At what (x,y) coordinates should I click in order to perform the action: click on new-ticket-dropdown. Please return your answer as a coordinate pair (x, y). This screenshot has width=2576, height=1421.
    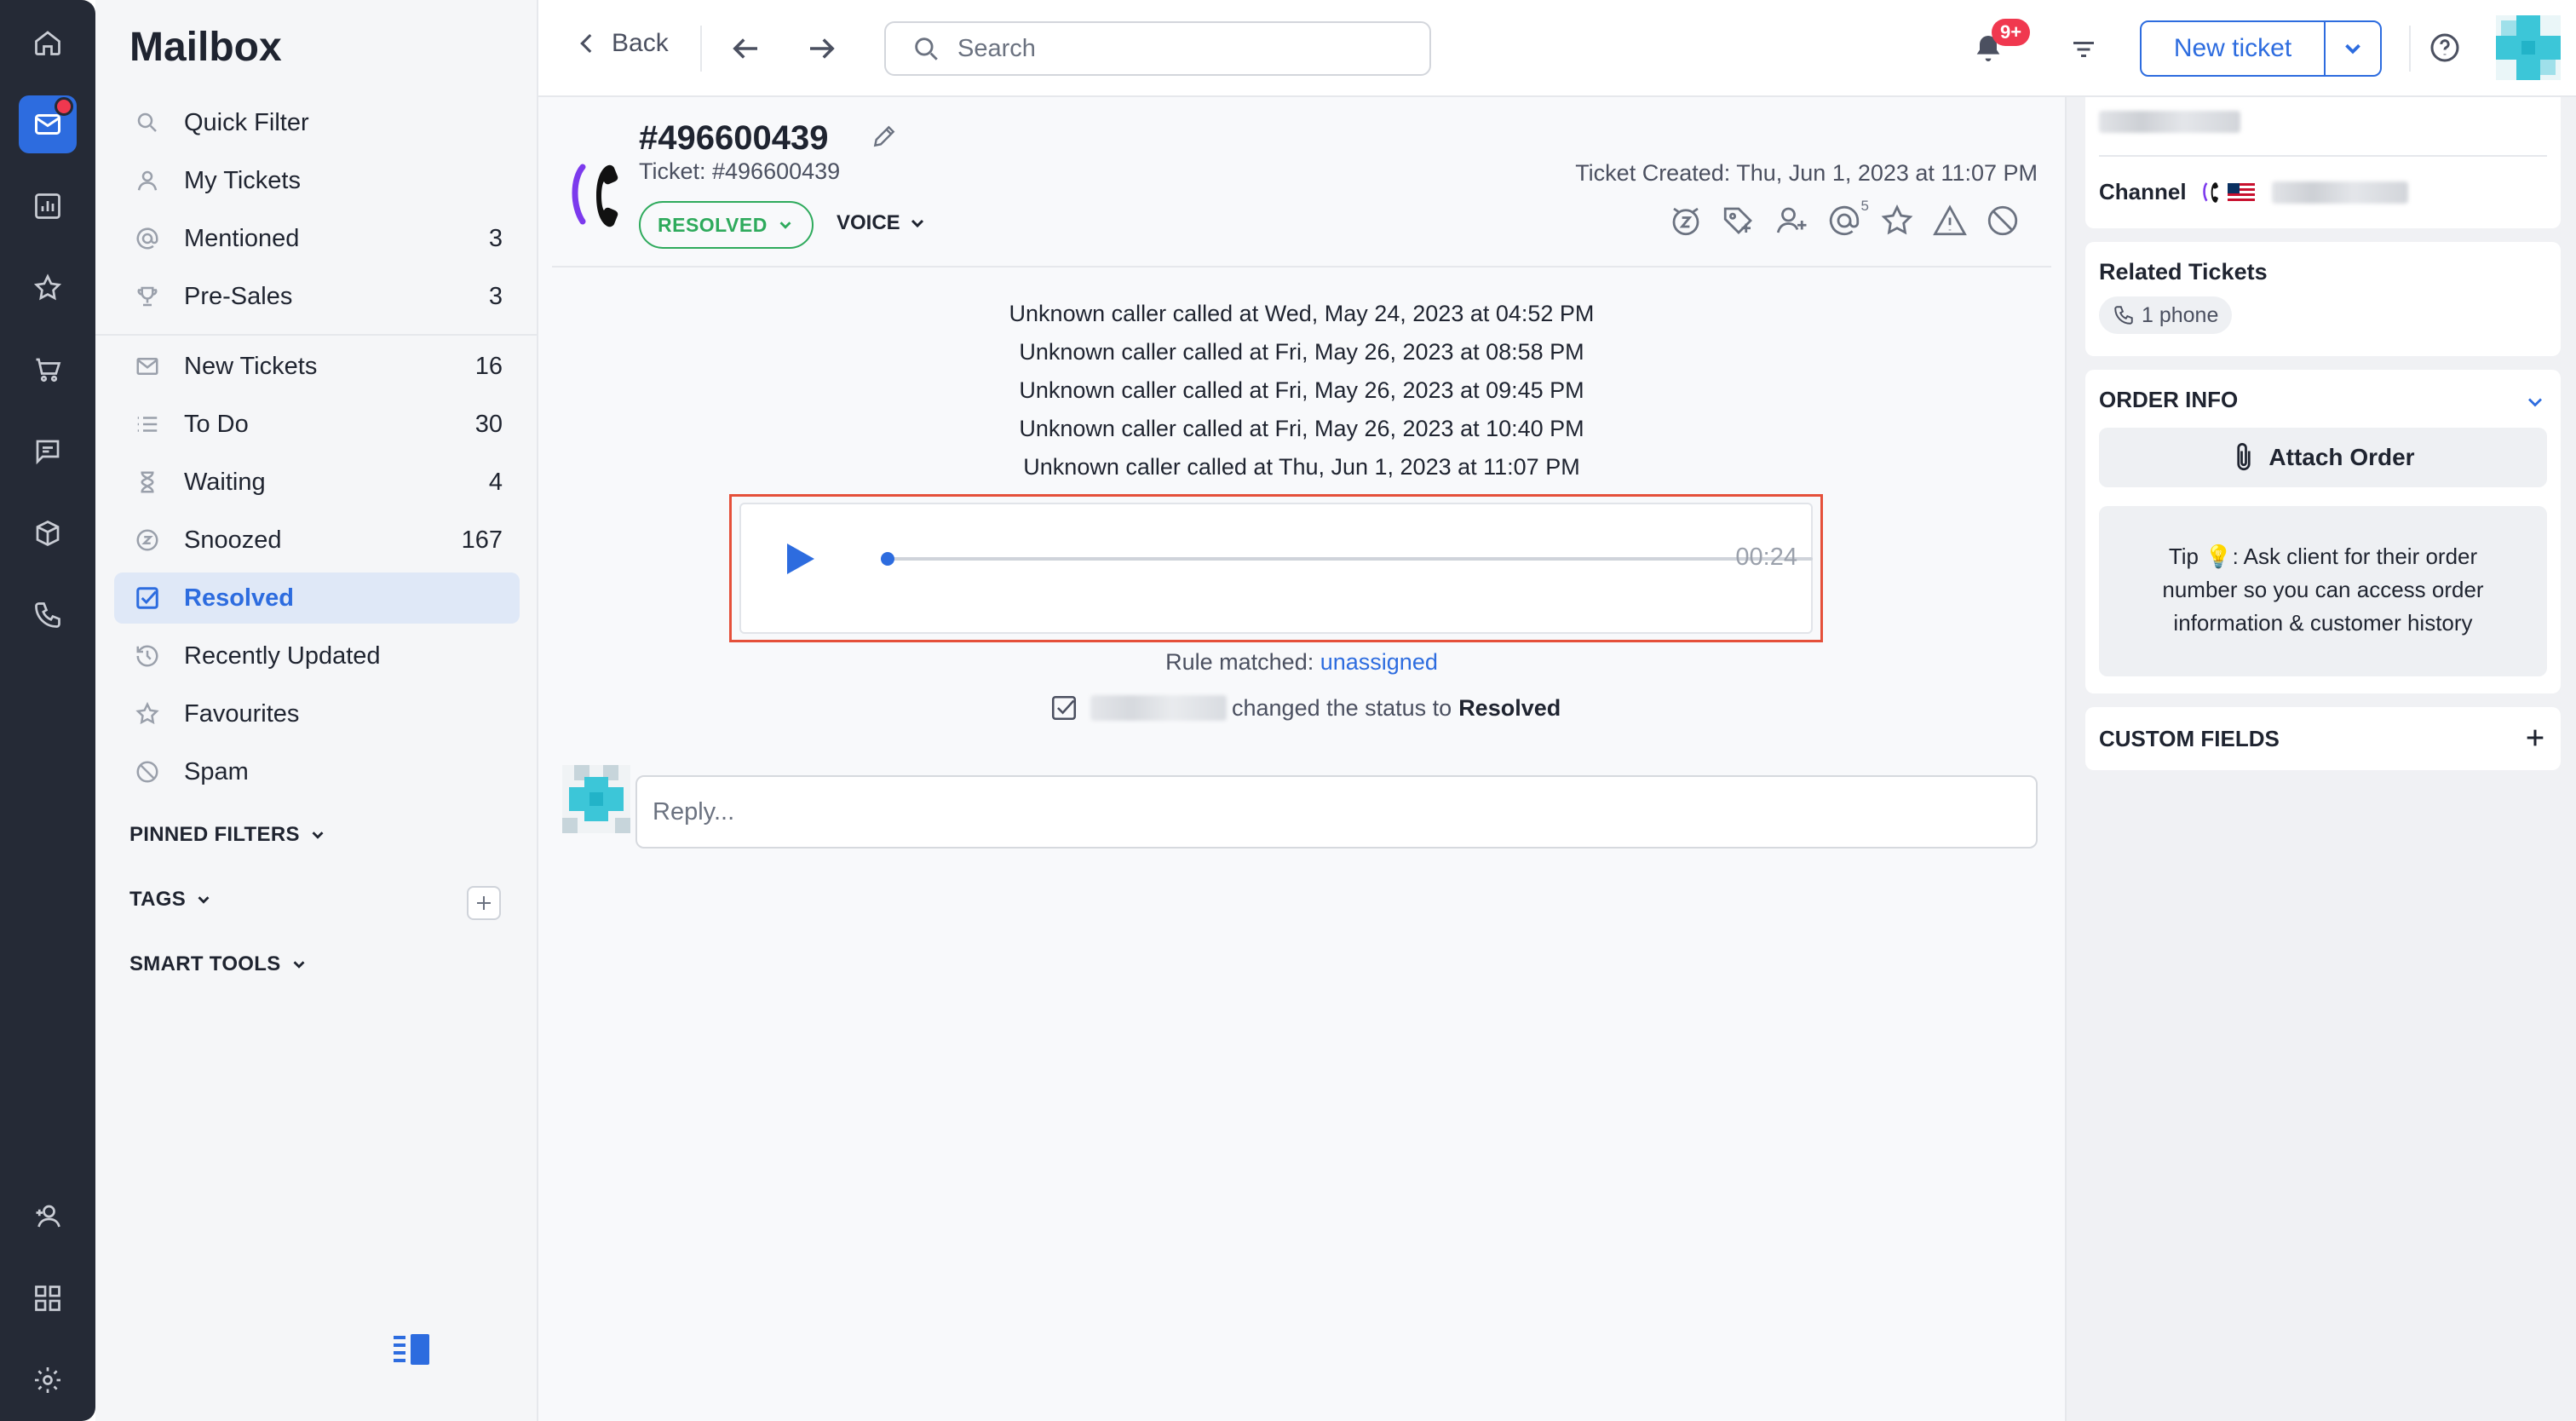
    Looking at the image, I should click on (2353, 48).